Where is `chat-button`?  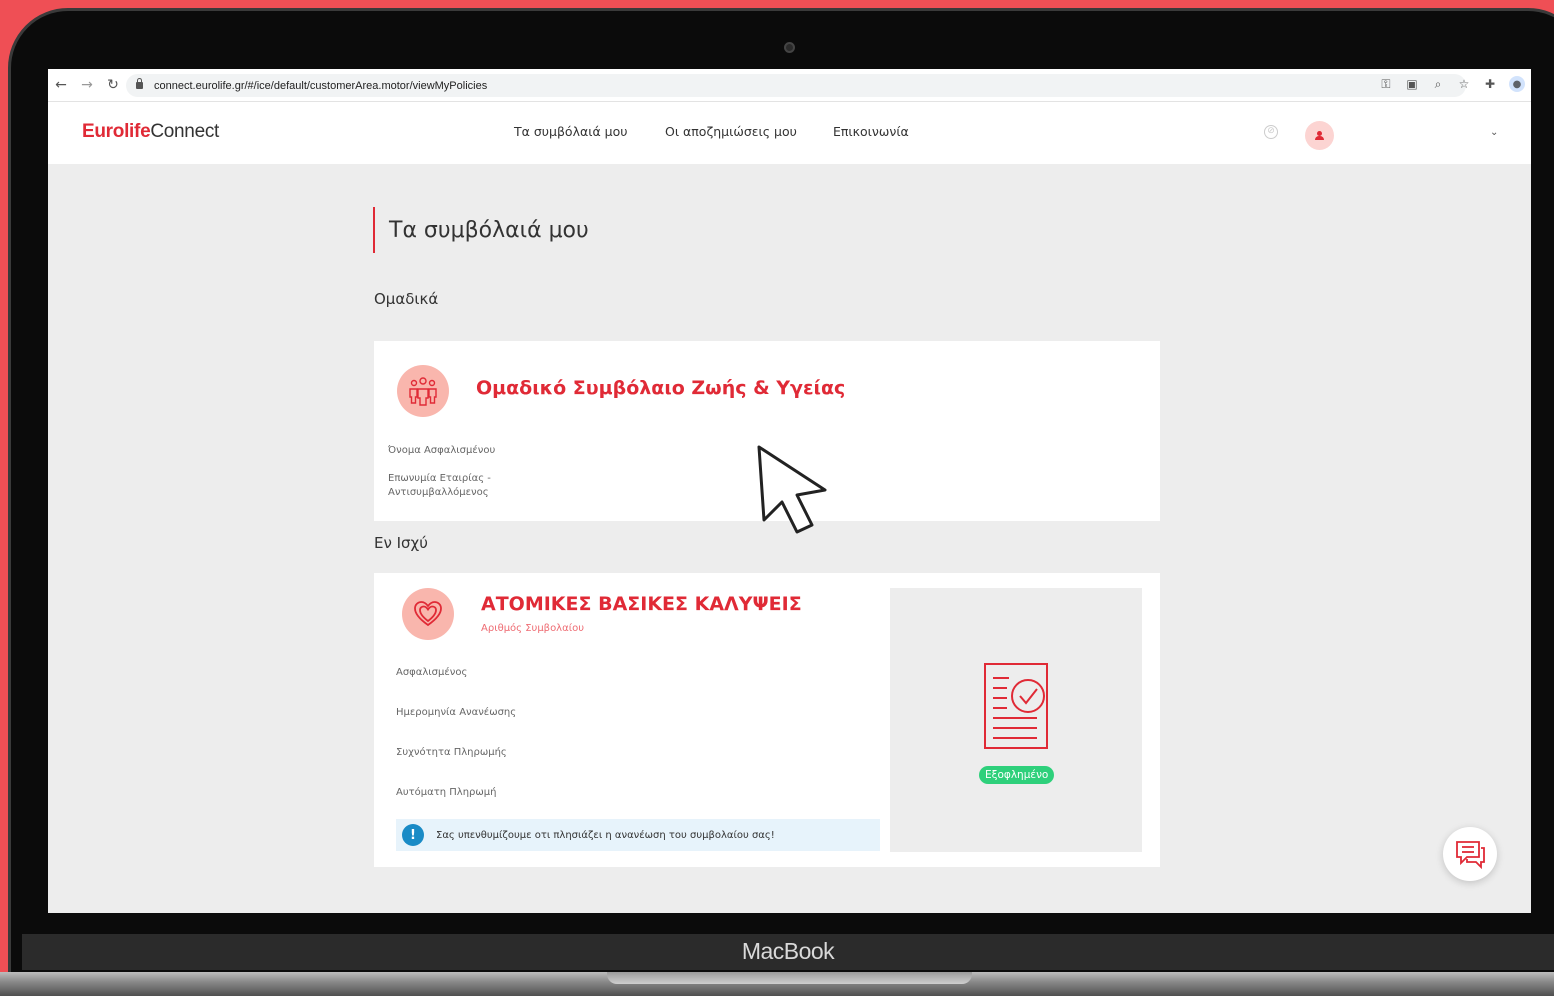 chat-button is located at coordinates (1470, 854).